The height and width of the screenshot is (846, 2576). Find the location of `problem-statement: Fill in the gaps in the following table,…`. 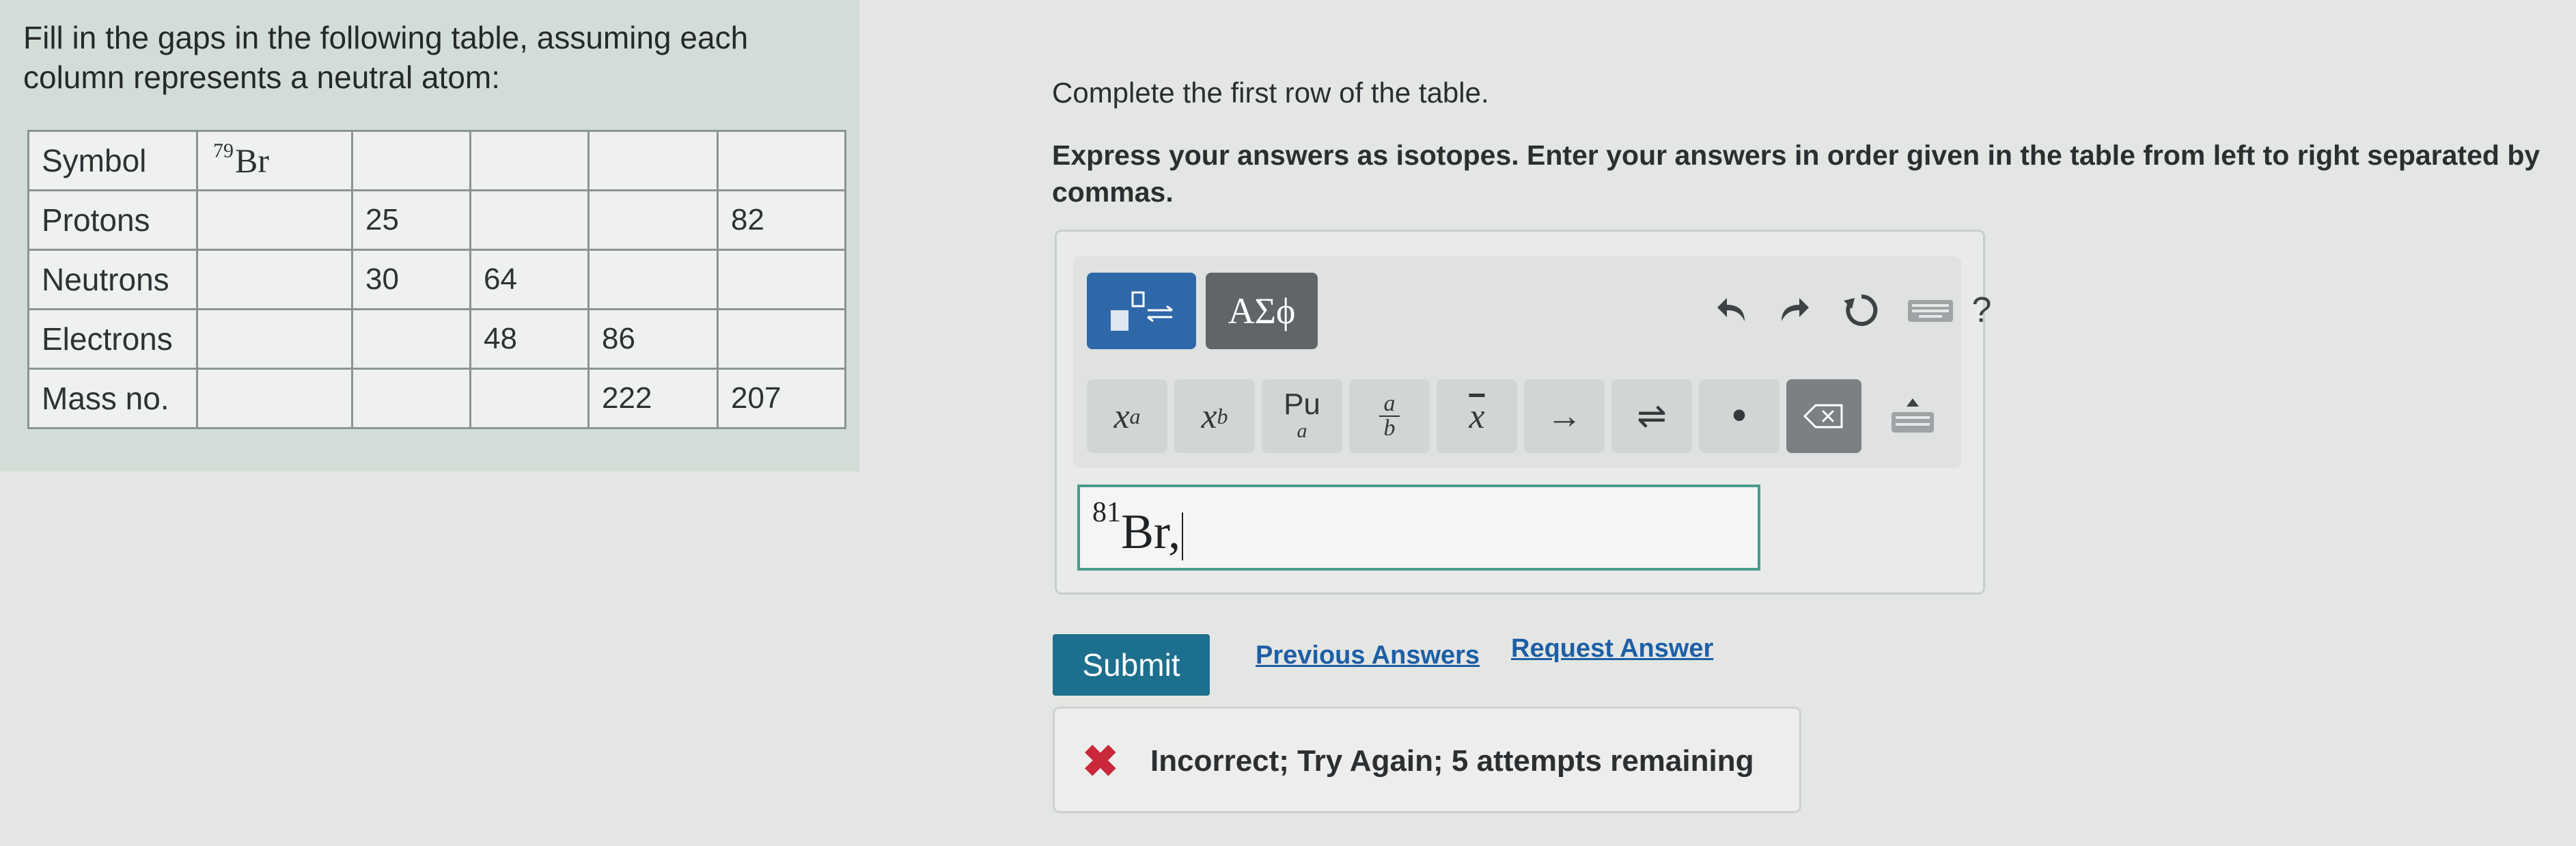

problem-statement: Fill in the gaps in the following table,… is located at coordinates (433, 57).